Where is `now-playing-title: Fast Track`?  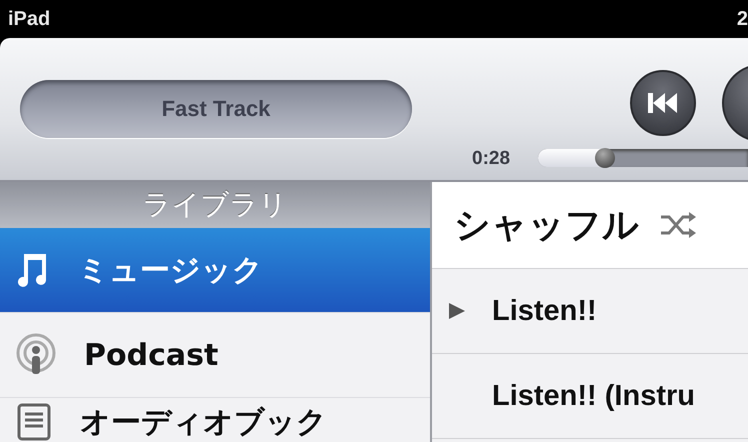
now-playing-title: Fast Track is located at coordinates (216, 109).